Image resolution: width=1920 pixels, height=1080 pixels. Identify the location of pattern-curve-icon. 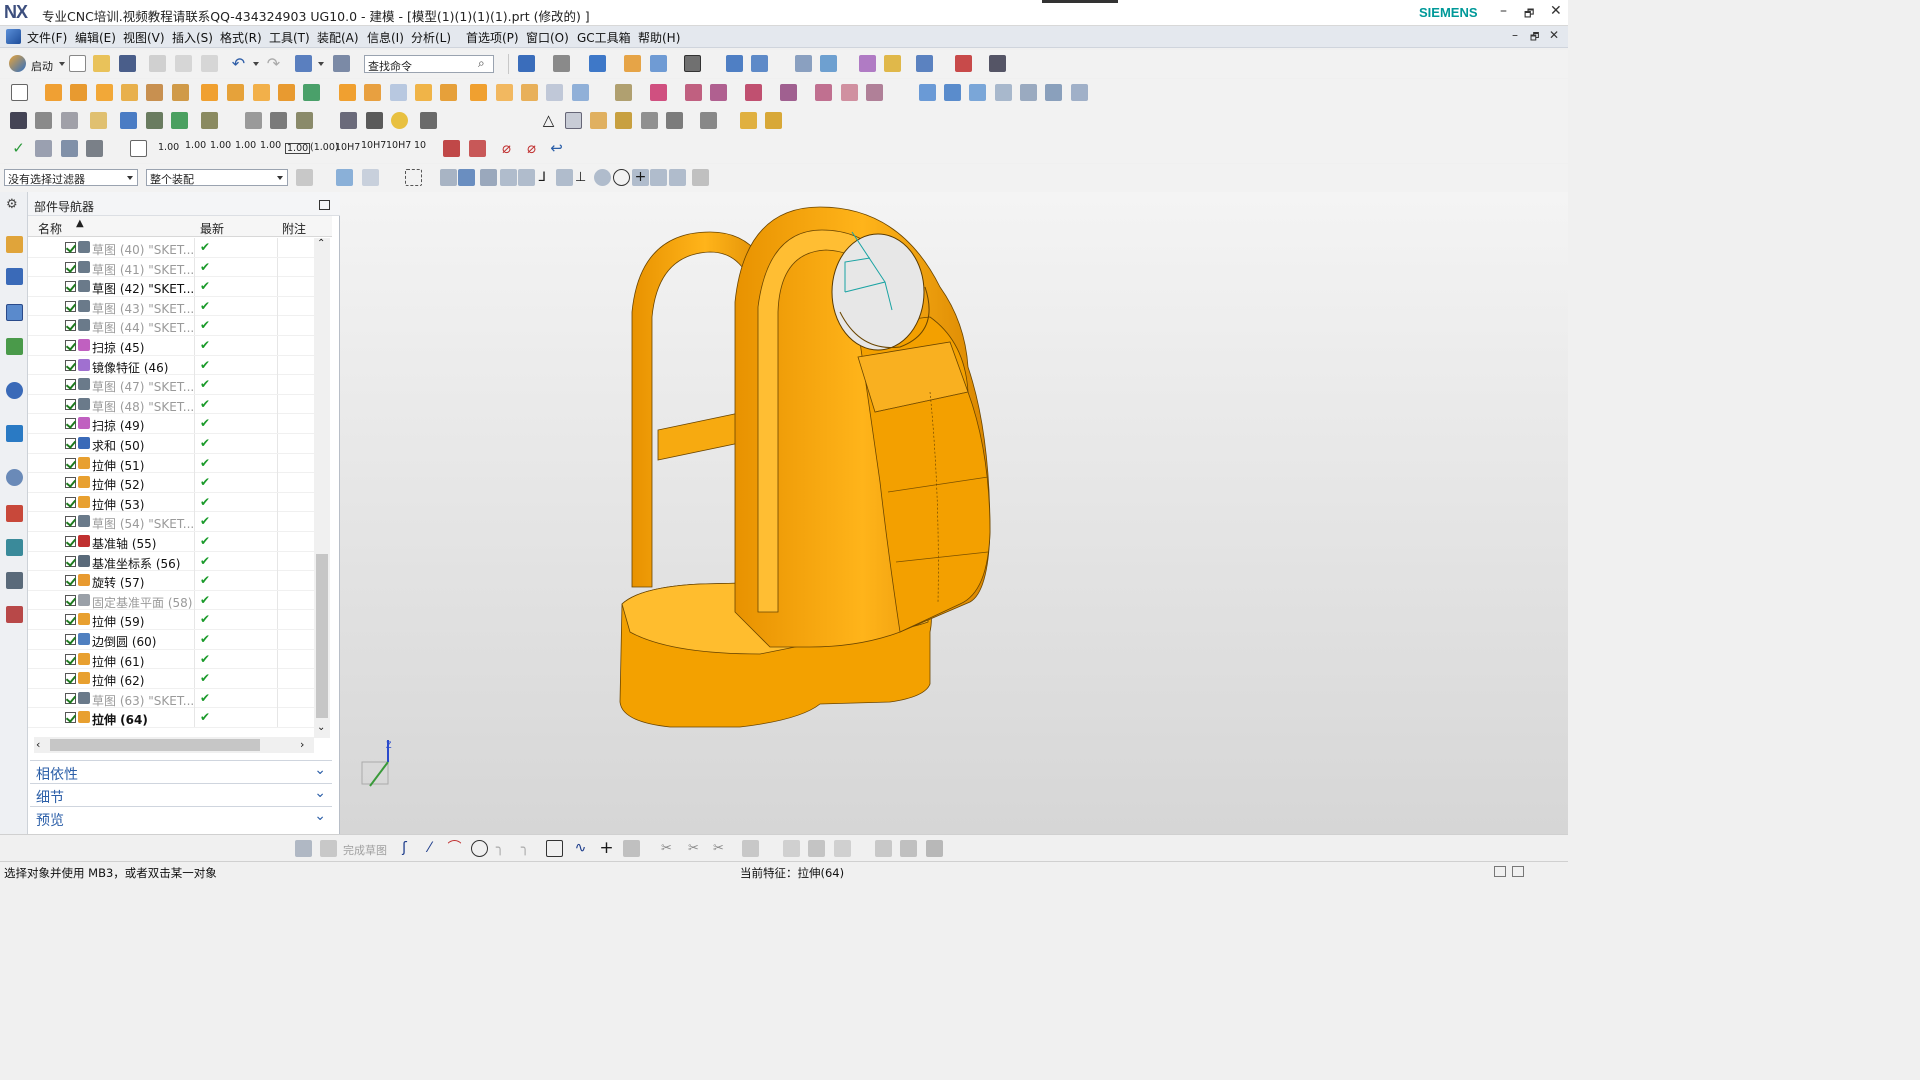
(842, 848).